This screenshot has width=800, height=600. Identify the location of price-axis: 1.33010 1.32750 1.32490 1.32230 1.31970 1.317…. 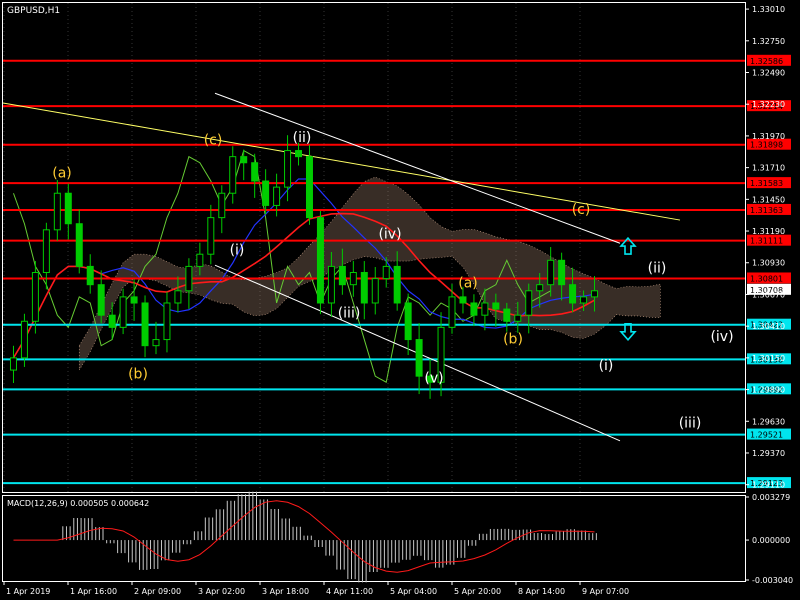
(765, 247).